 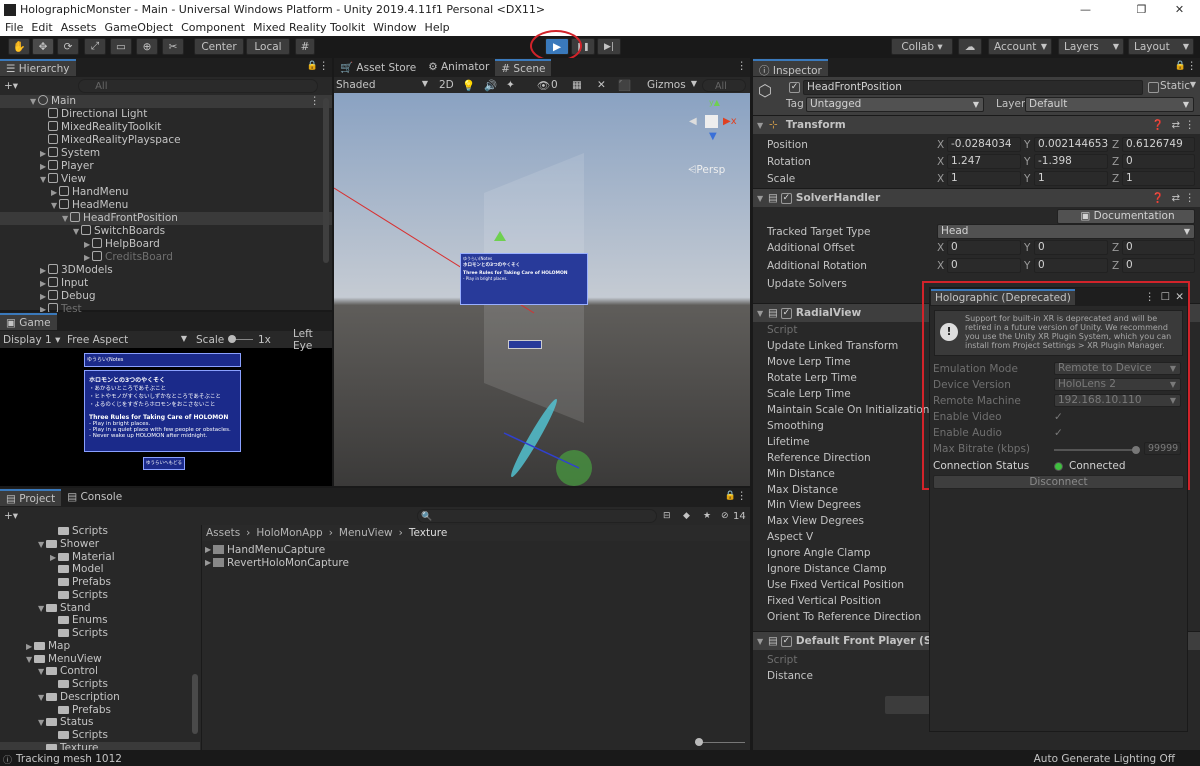 What do you see at coordinates (984, 144) in the screenshot?
I see `transform-x-input: -0.0284034` at bounding box center [984, 144].